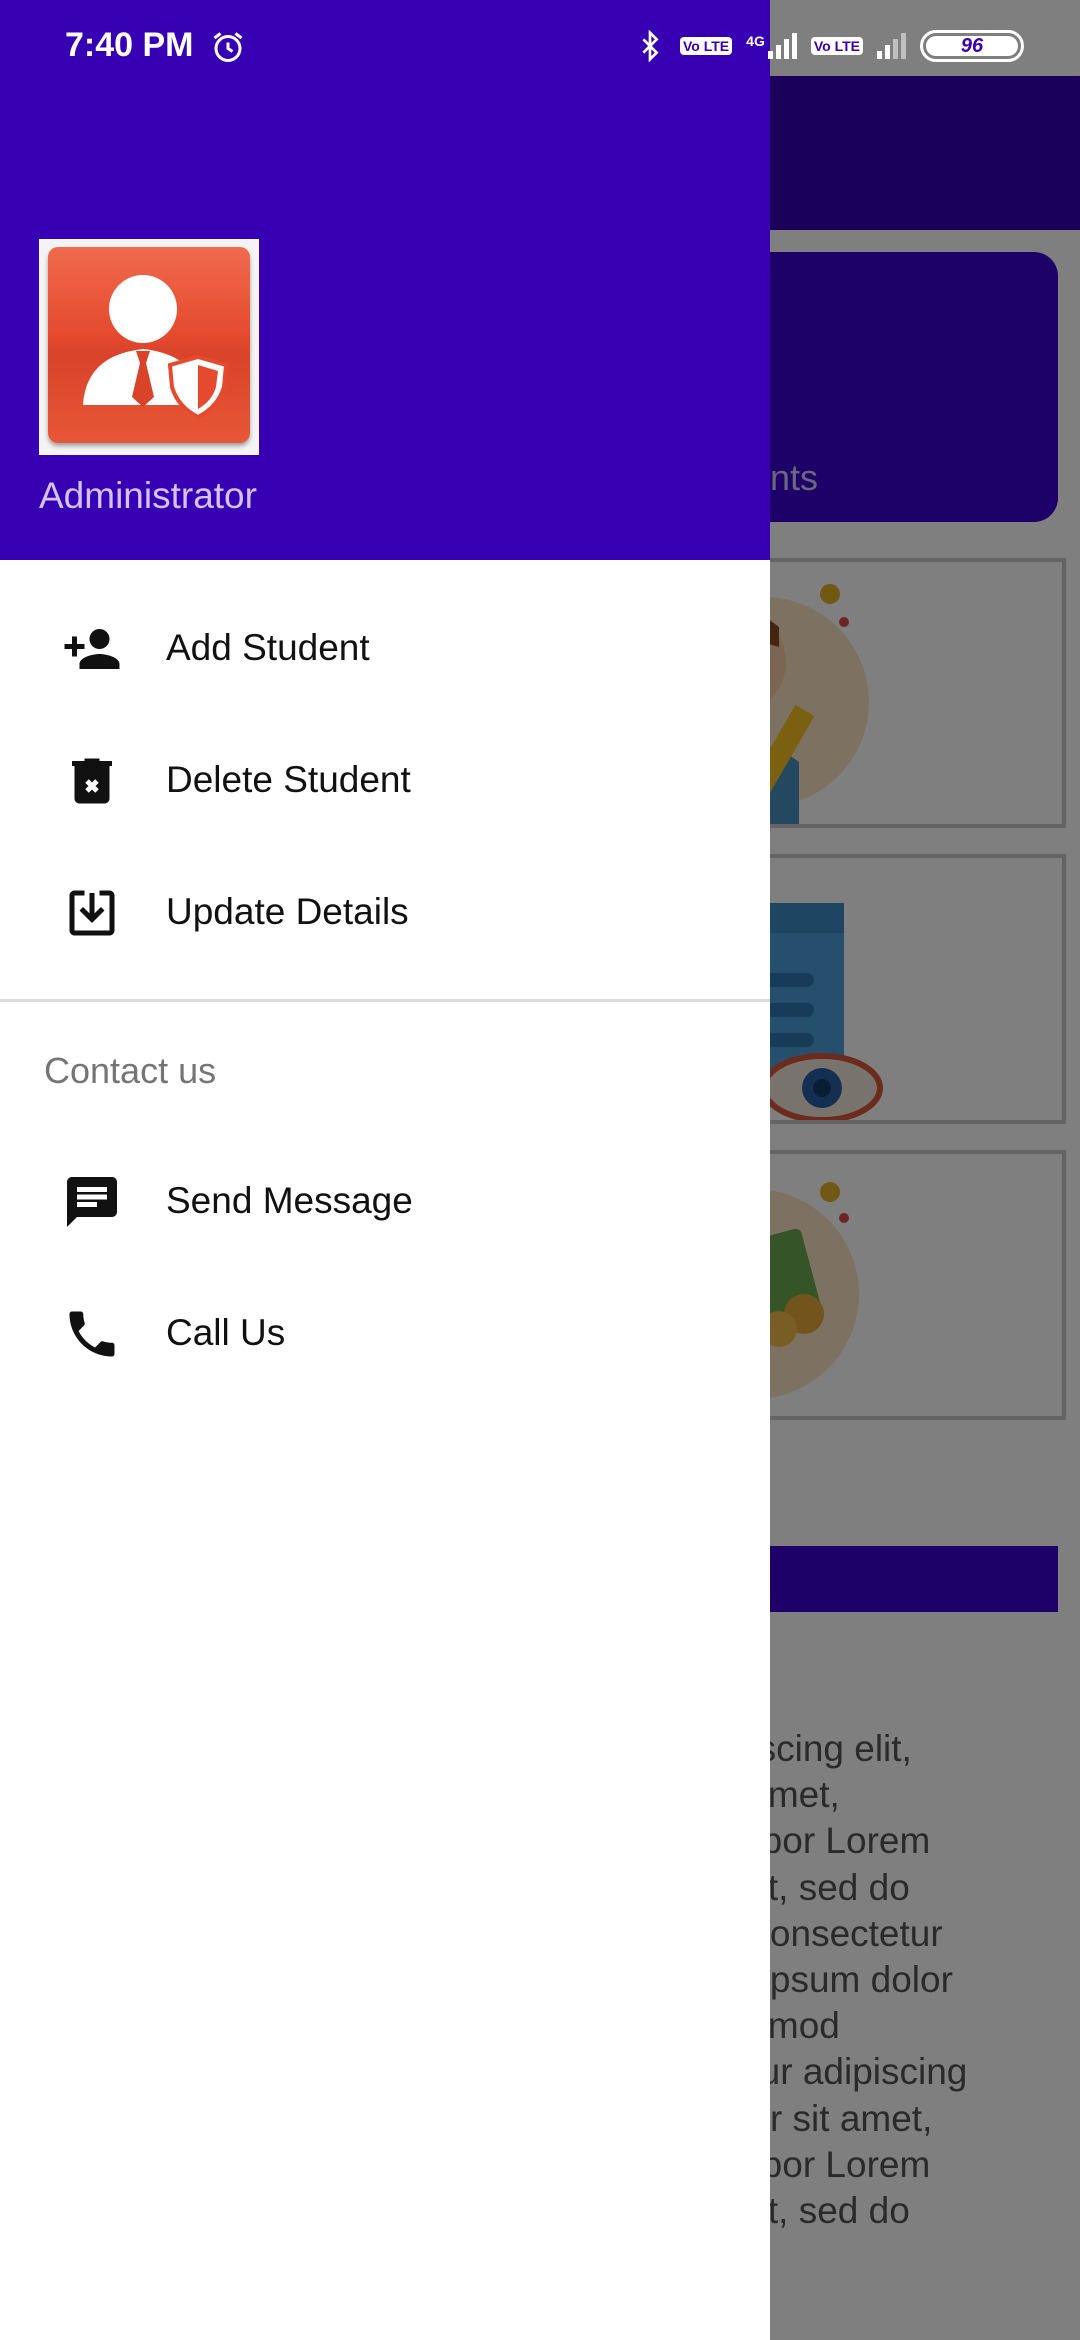  What do you see at coordinates (650, 46) in the screenshot?
I see `bluetooth-icon` at bounding box center [650, 46].